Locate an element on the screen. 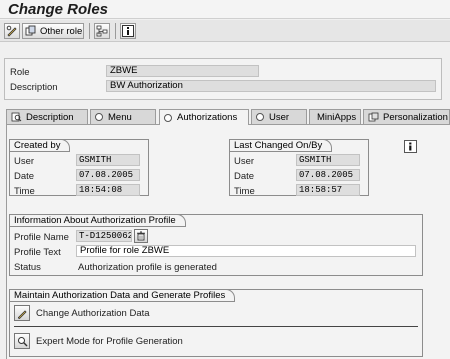 This screenshot has height=359, width=450. group-divider is located at coordinates (216, 326).